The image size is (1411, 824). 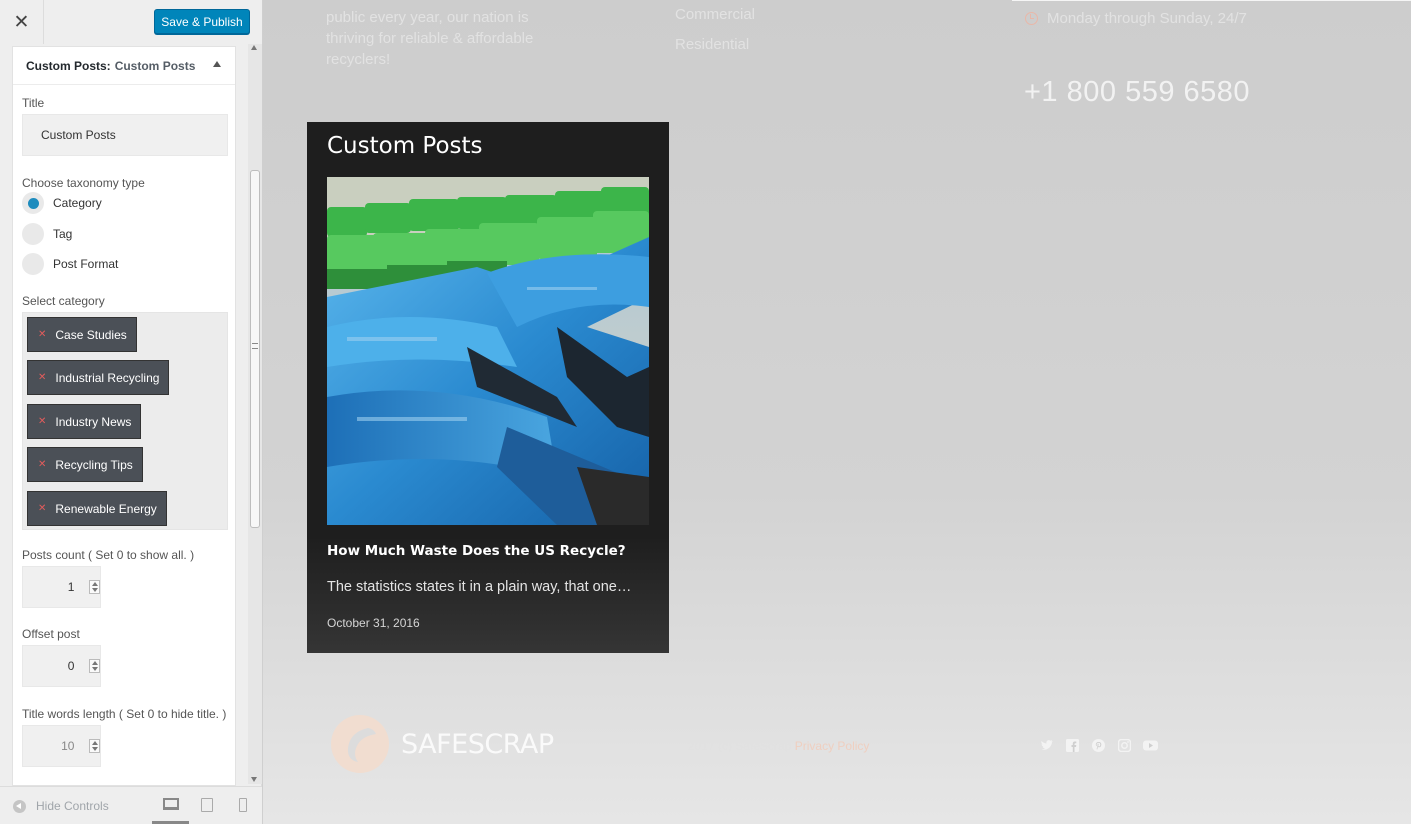 I want to click on collapse-icon, so click(x=19, y=806).